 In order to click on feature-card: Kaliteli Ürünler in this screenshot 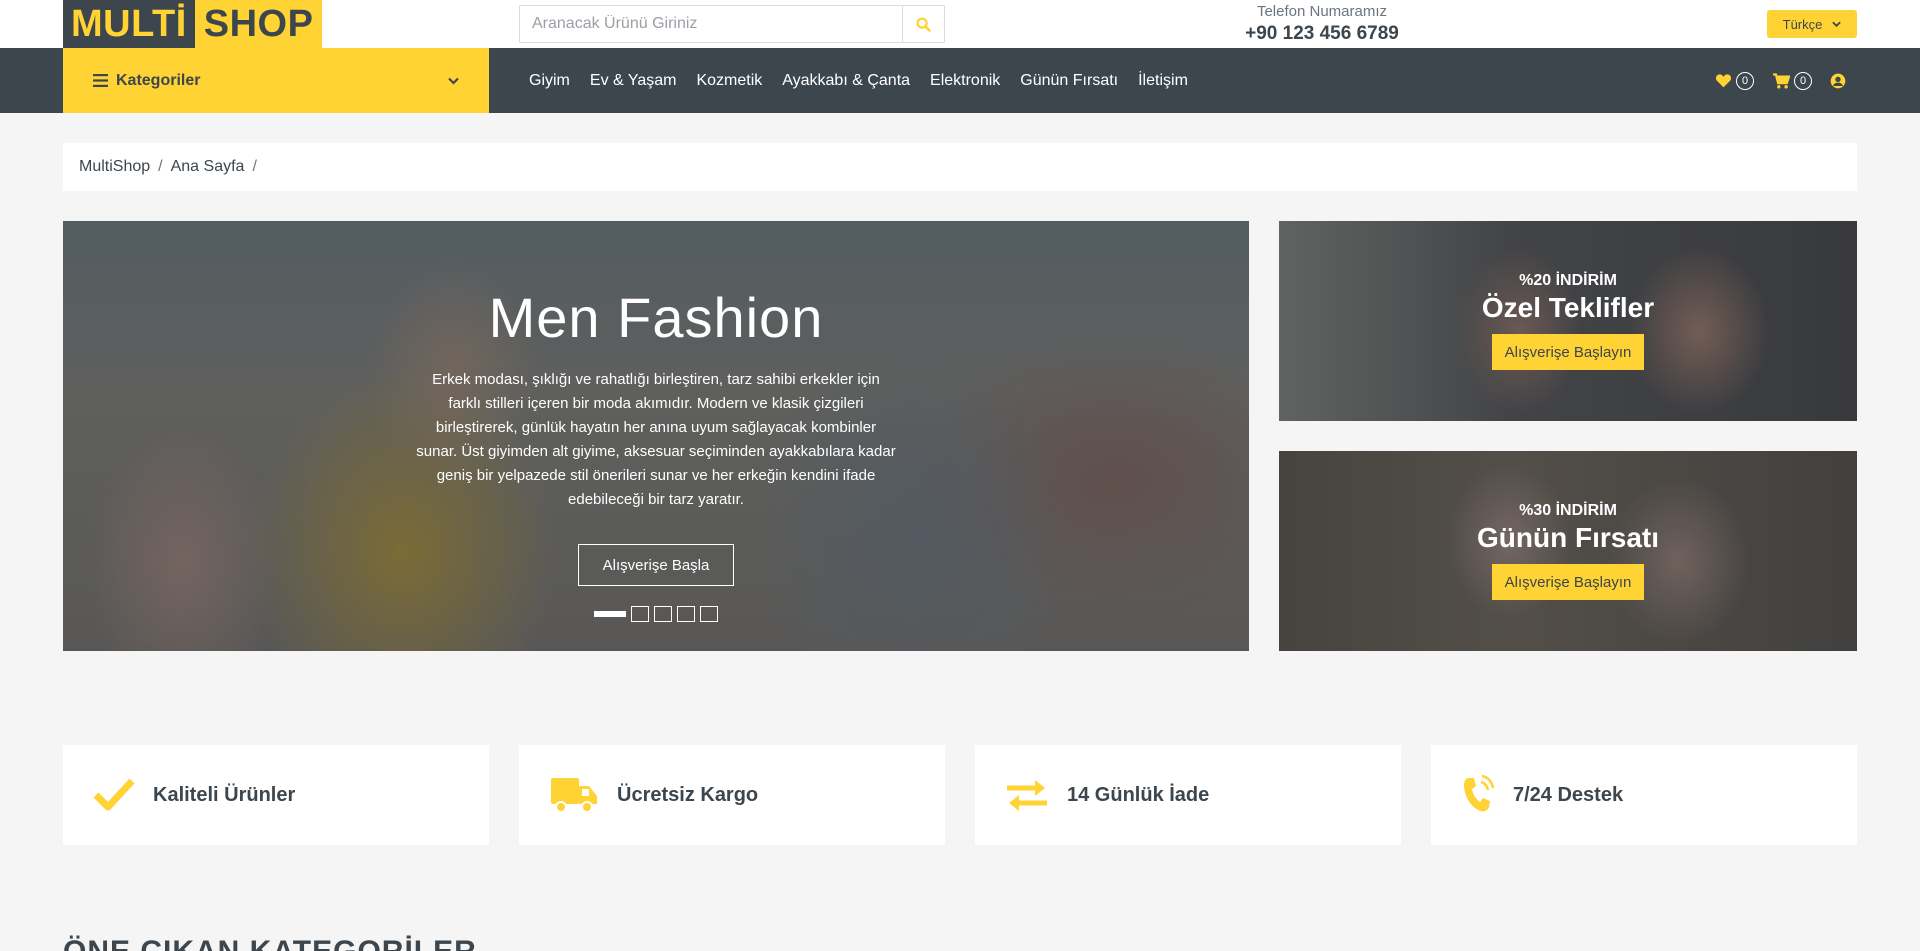, I will do `click(276, 795)`.